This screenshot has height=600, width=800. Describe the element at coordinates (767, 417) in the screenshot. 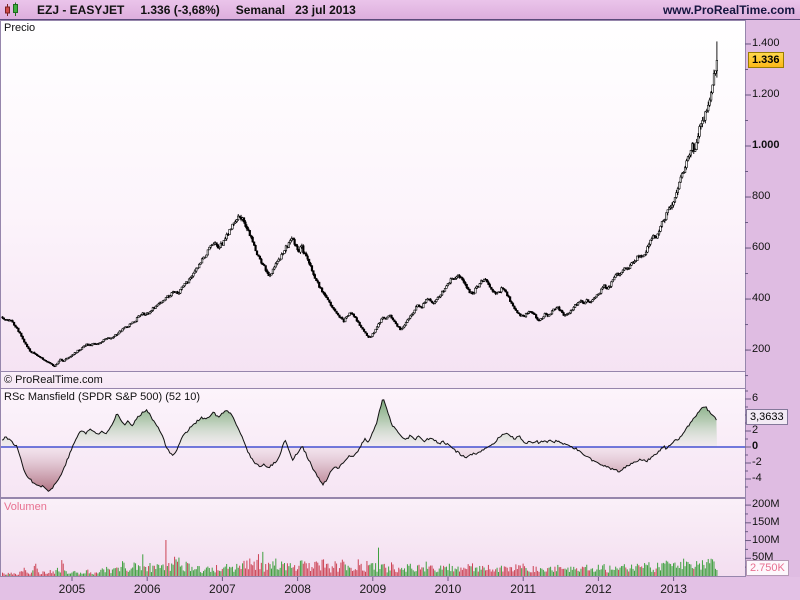

I see `rsc-last-value-box: 3,3633` at that location.